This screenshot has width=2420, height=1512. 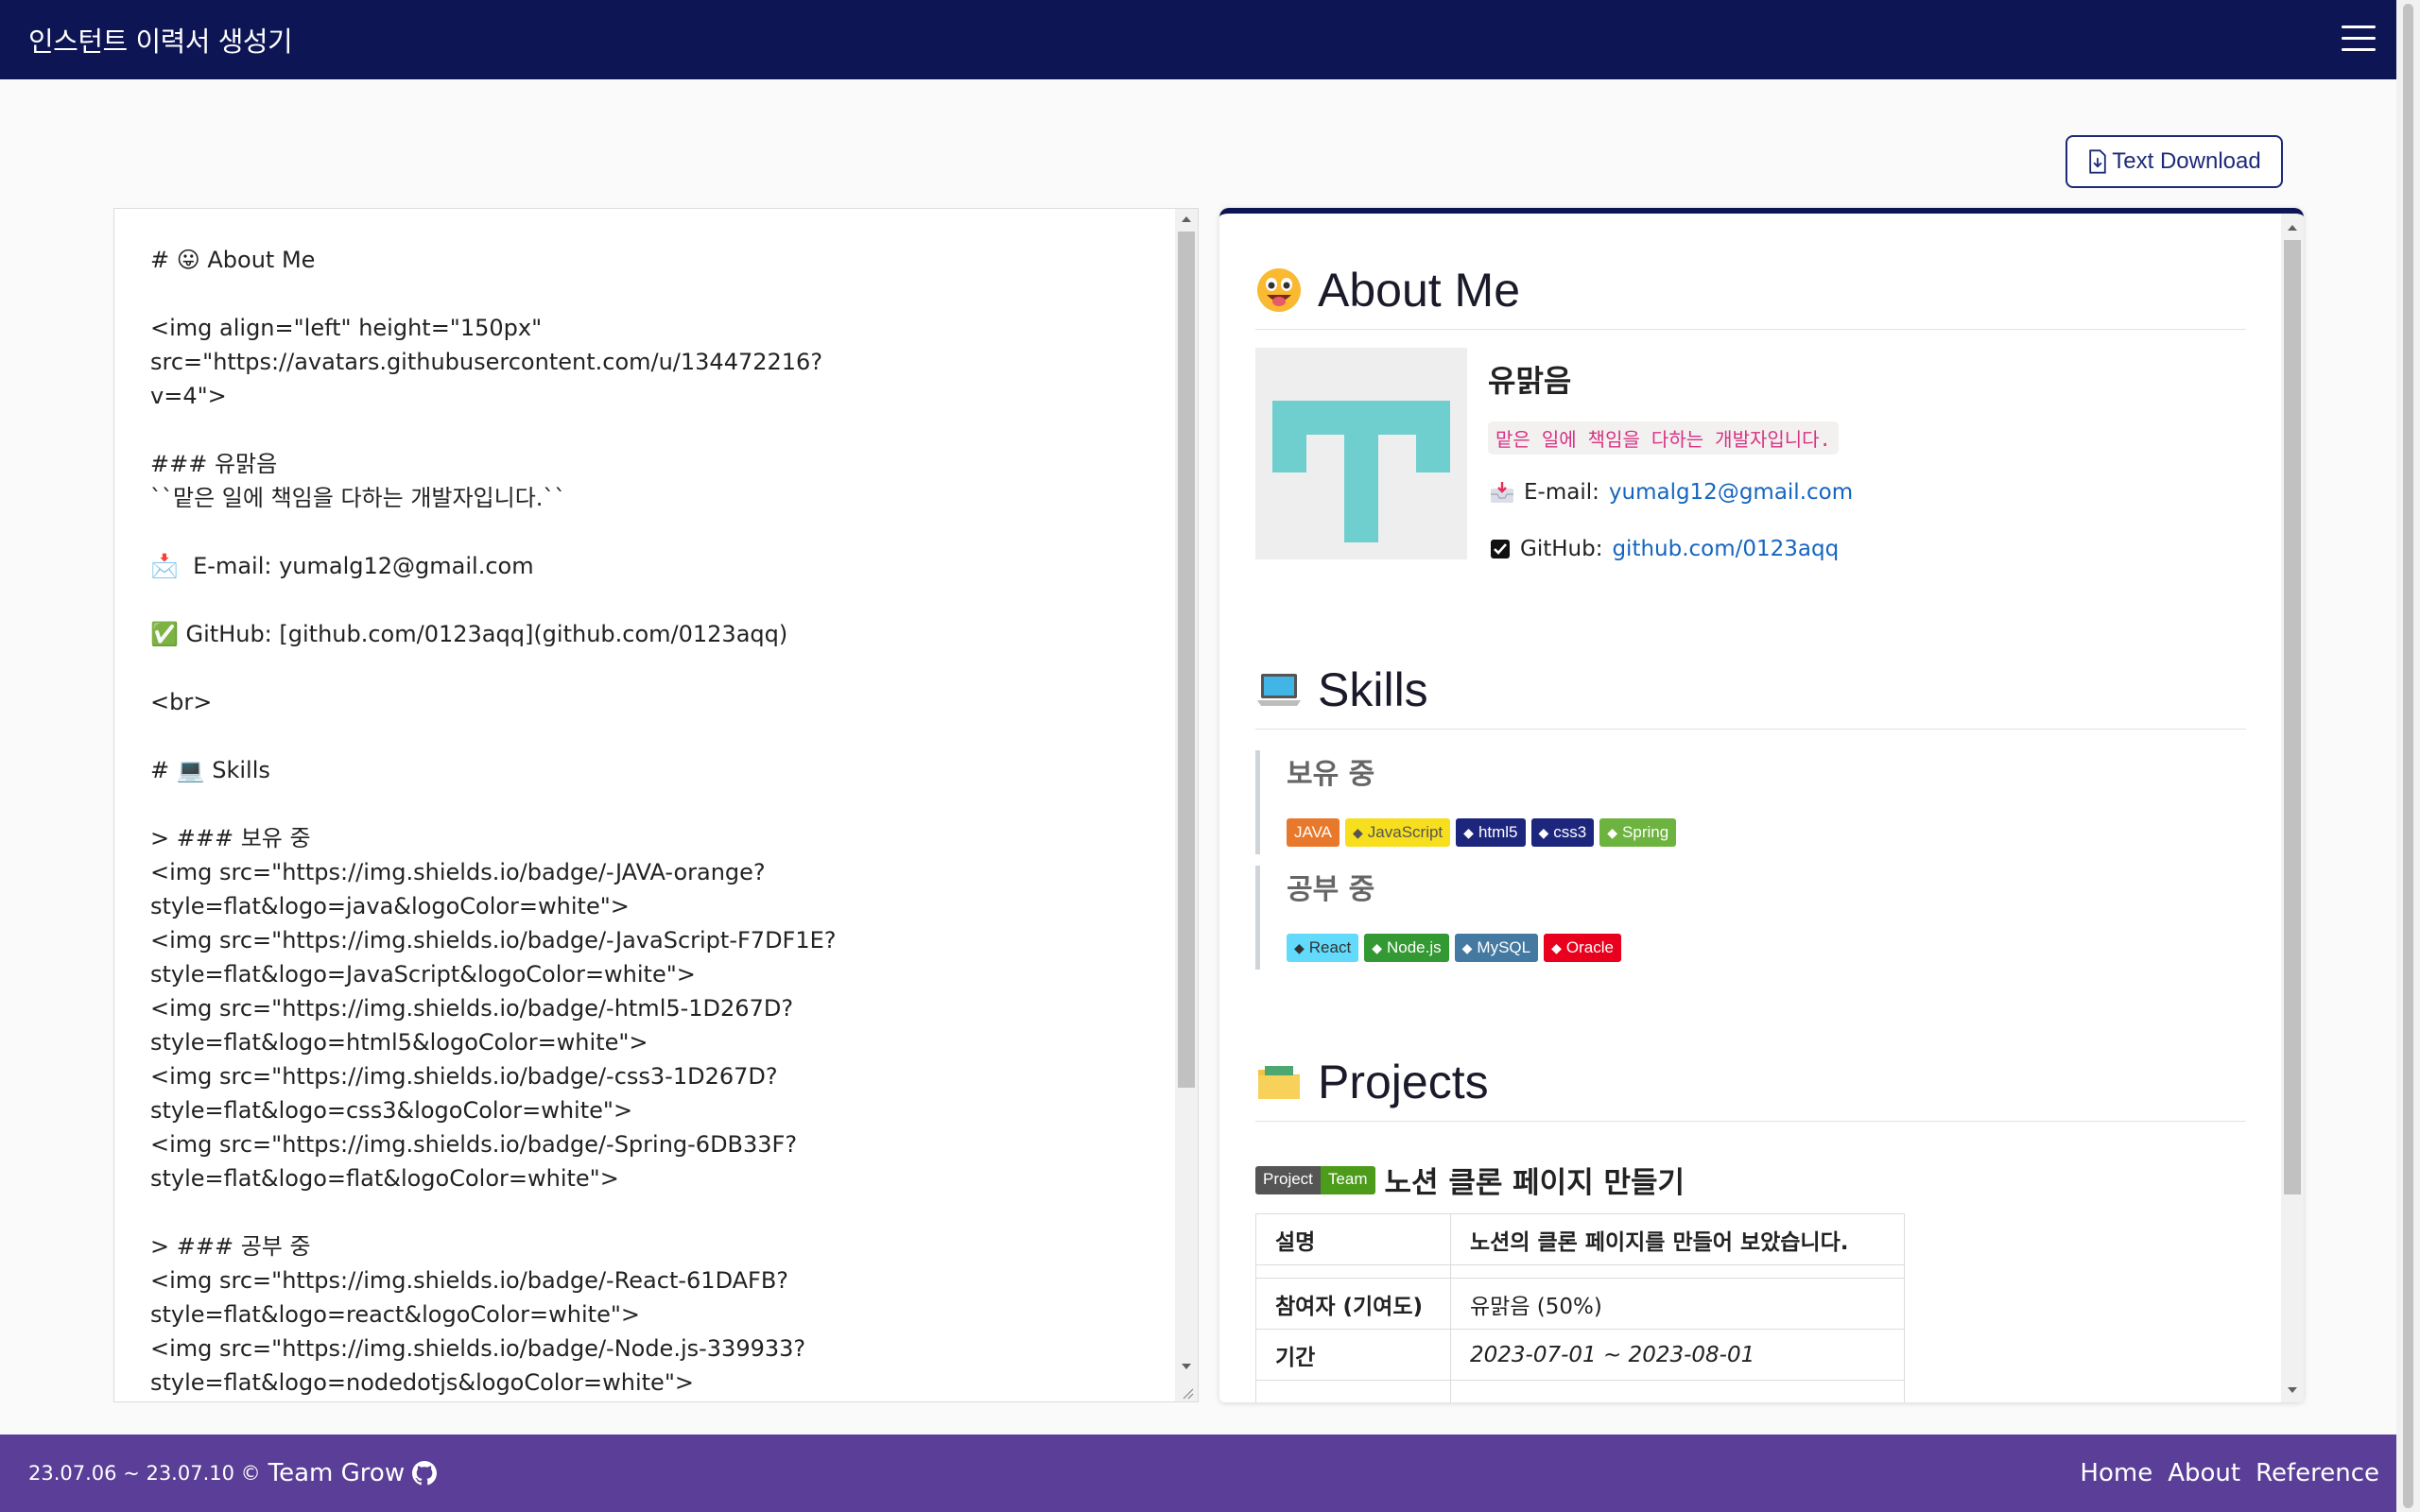 What do you see at coordinates (1323, 948) in the screenshot?
I see `skill-badge-react: ◆ React` at bounding box center [1323, 948].